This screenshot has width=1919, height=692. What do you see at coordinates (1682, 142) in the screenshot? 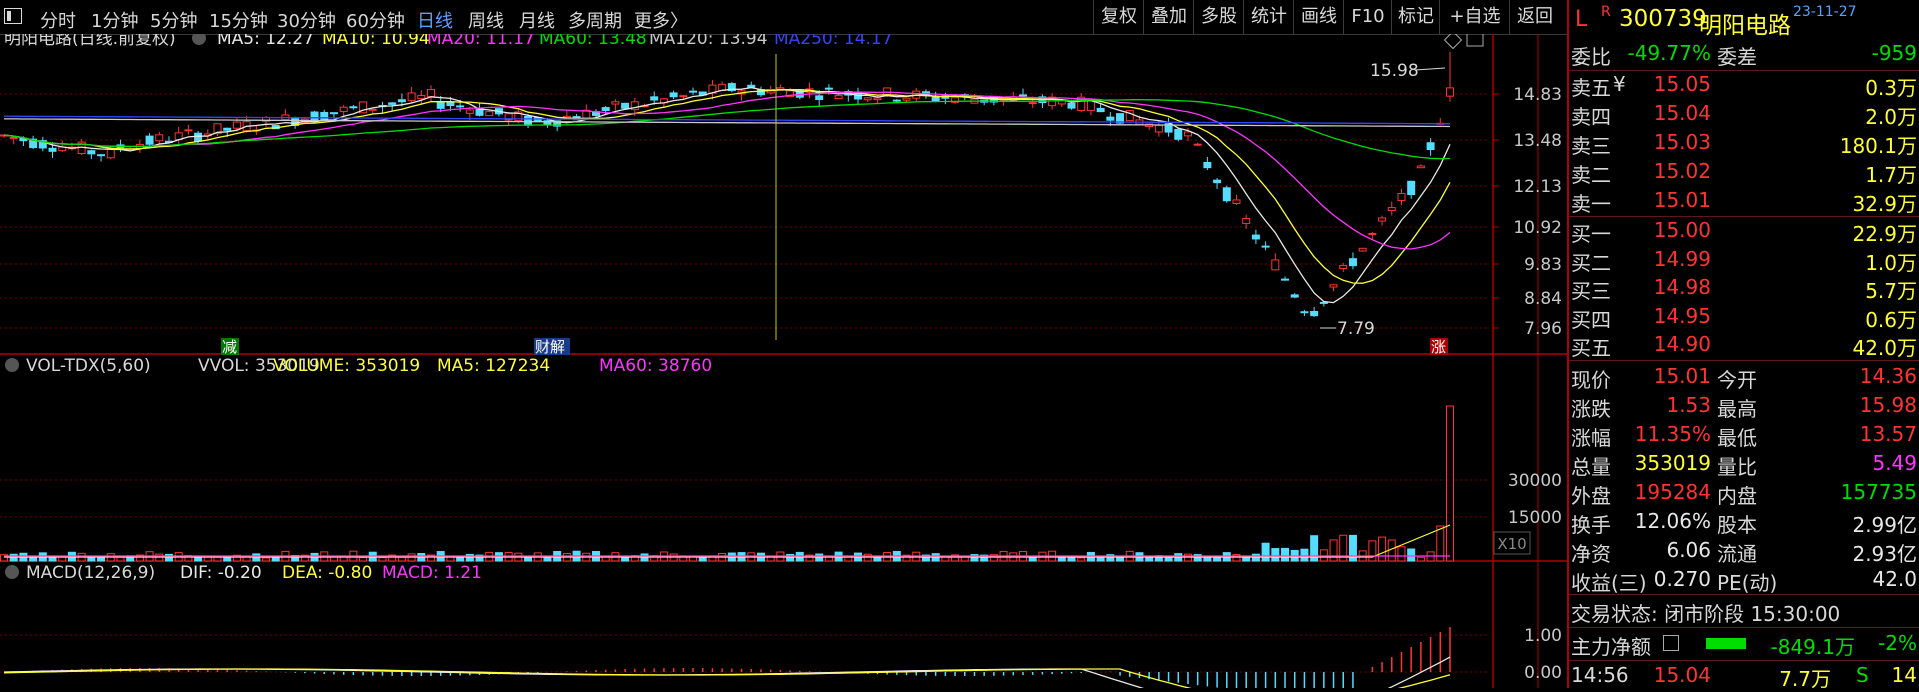
I see `ask-price: 15.03` at bounding box center [1682, 142].